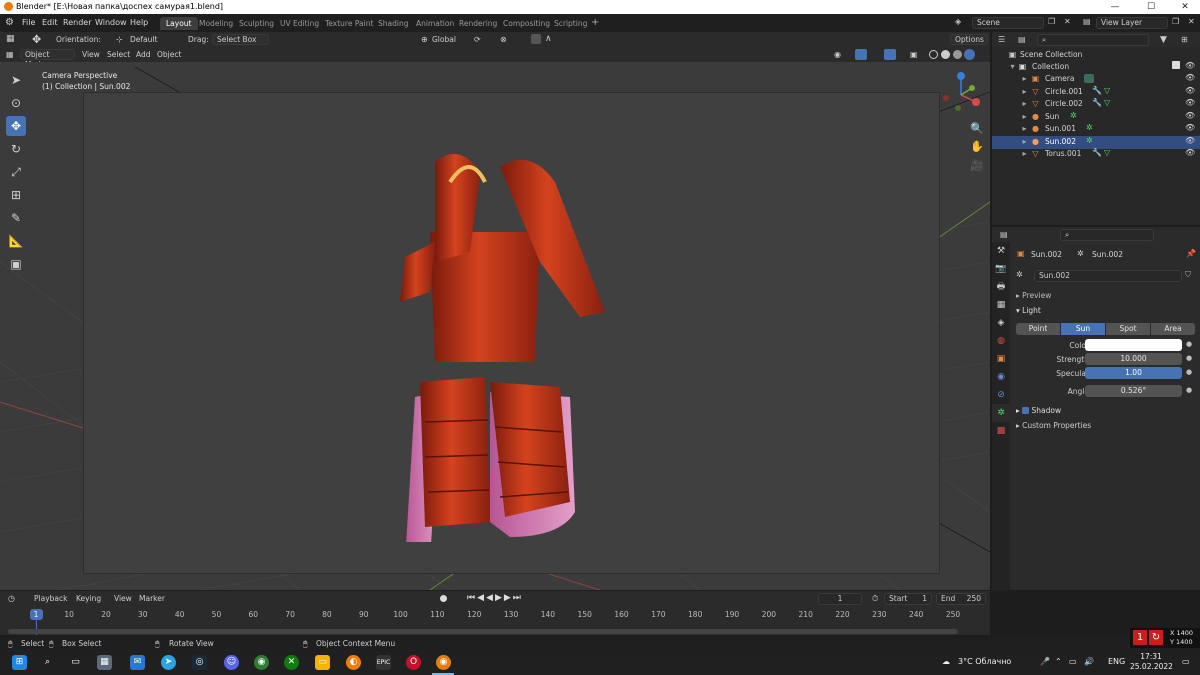 The width and height of the screenshot is (1200, 675). What do you see at coordinates (977, 129) in the screenshot?
I see `zoom-icon: 🔍` at bounding box center [977, 129].